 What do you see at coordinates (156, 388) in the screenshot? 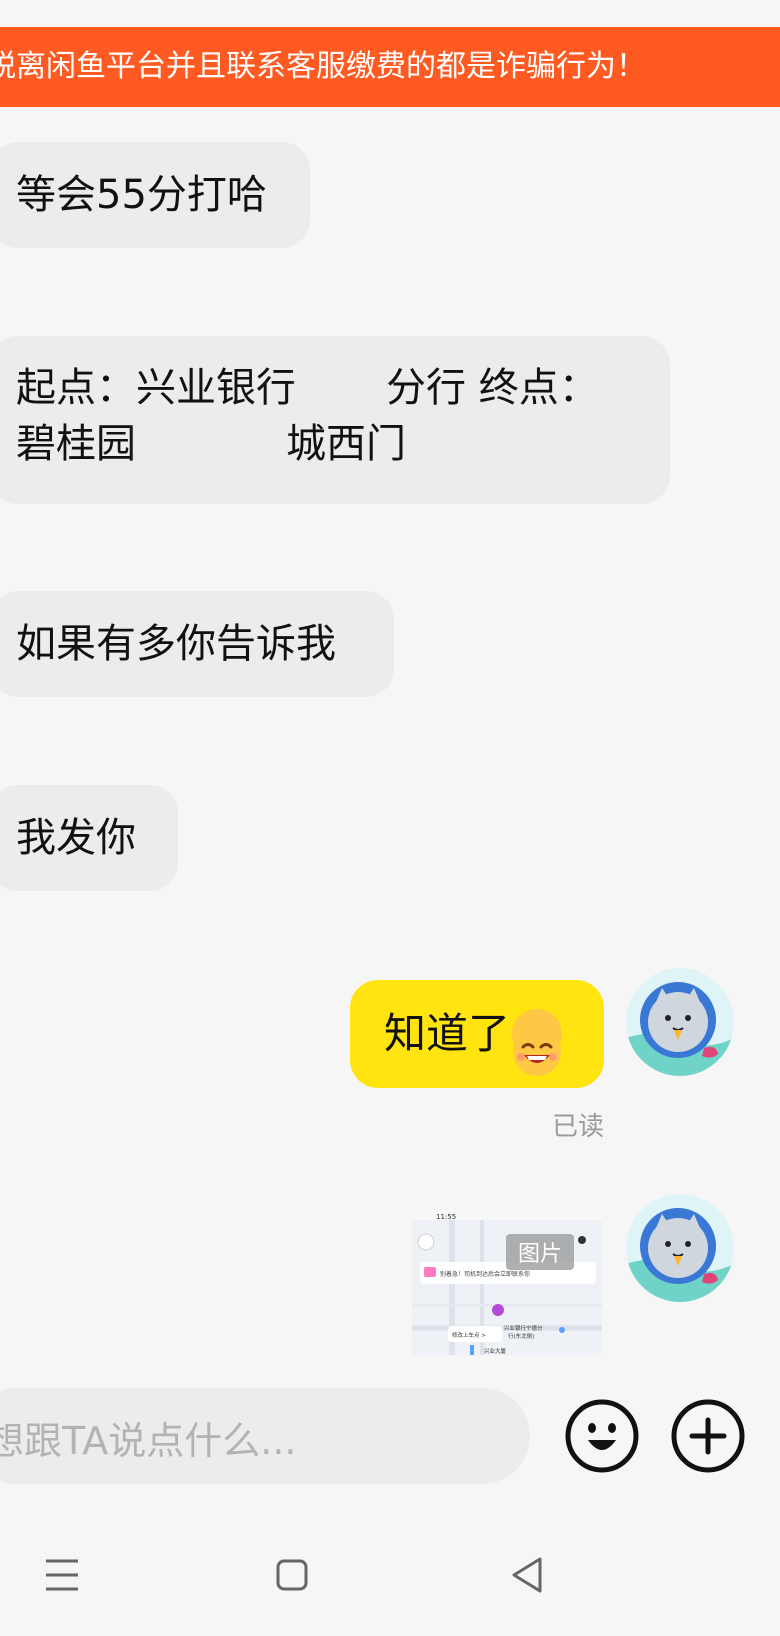
I see `message-text: 起点：兴业银行` at bounding box center [156, 388].